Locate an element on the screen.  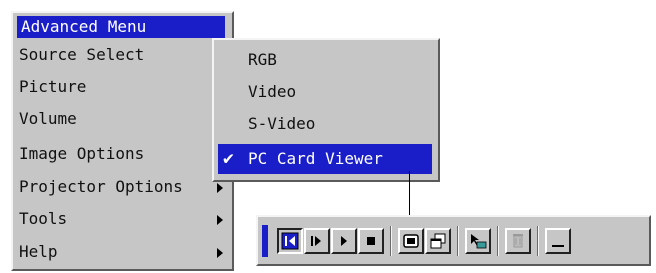
play-button is located at coordinates (344, 241).